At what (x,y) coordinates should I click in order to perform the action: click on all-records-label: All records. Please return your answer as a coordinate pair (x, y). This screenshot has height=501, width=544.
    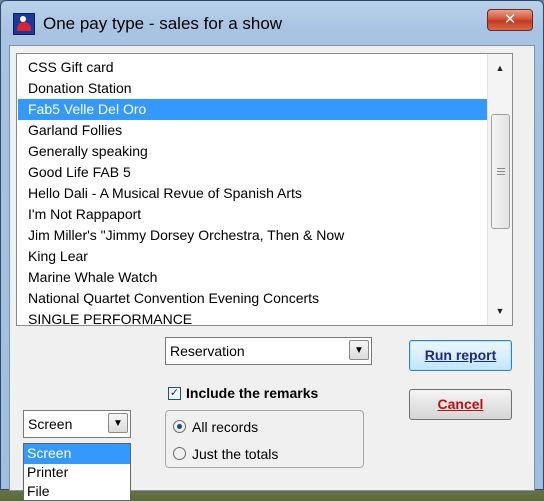
    Looking at the image, I should click on (225, 427).